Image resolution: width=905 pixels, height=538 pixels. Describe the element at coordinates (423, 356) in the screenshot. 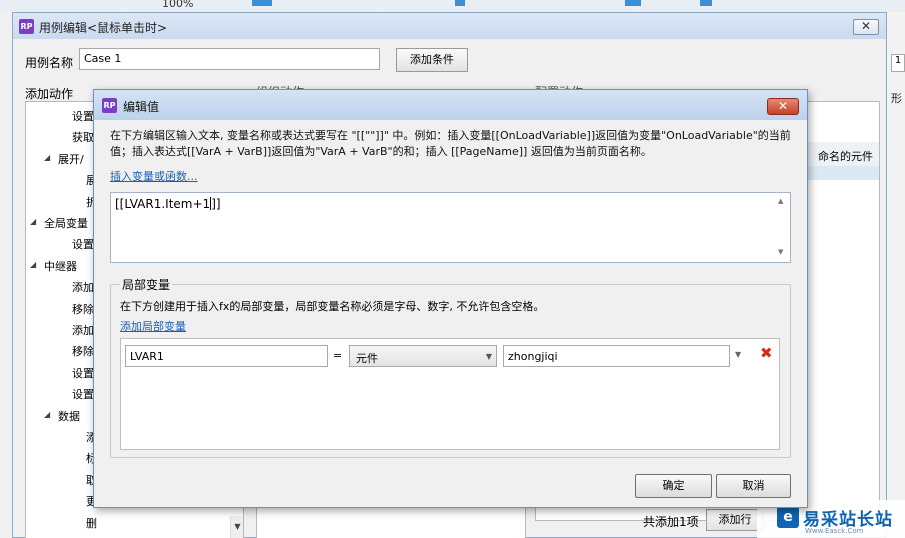

I see `local-variable-type-select: 元件 ▼` at that location.